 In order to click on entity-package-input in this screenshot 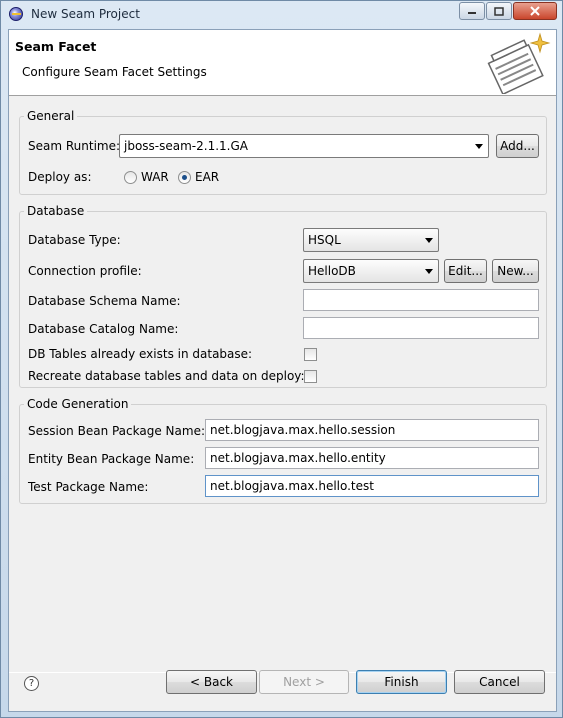, I will do `click(372, 458)`.